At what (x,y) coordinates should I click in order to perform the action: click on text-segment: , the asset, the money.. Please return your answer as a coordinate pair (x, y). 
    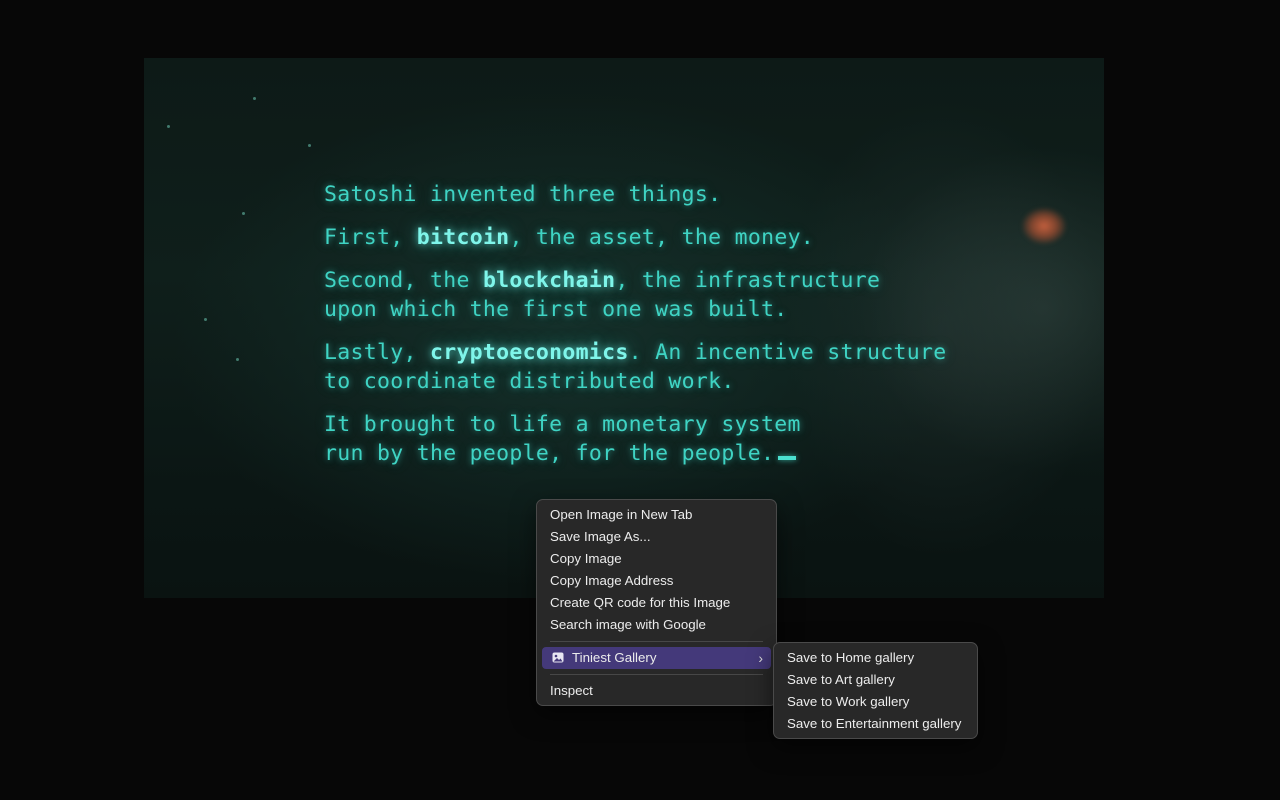
    Looking at the image, I should click on (662, 237).